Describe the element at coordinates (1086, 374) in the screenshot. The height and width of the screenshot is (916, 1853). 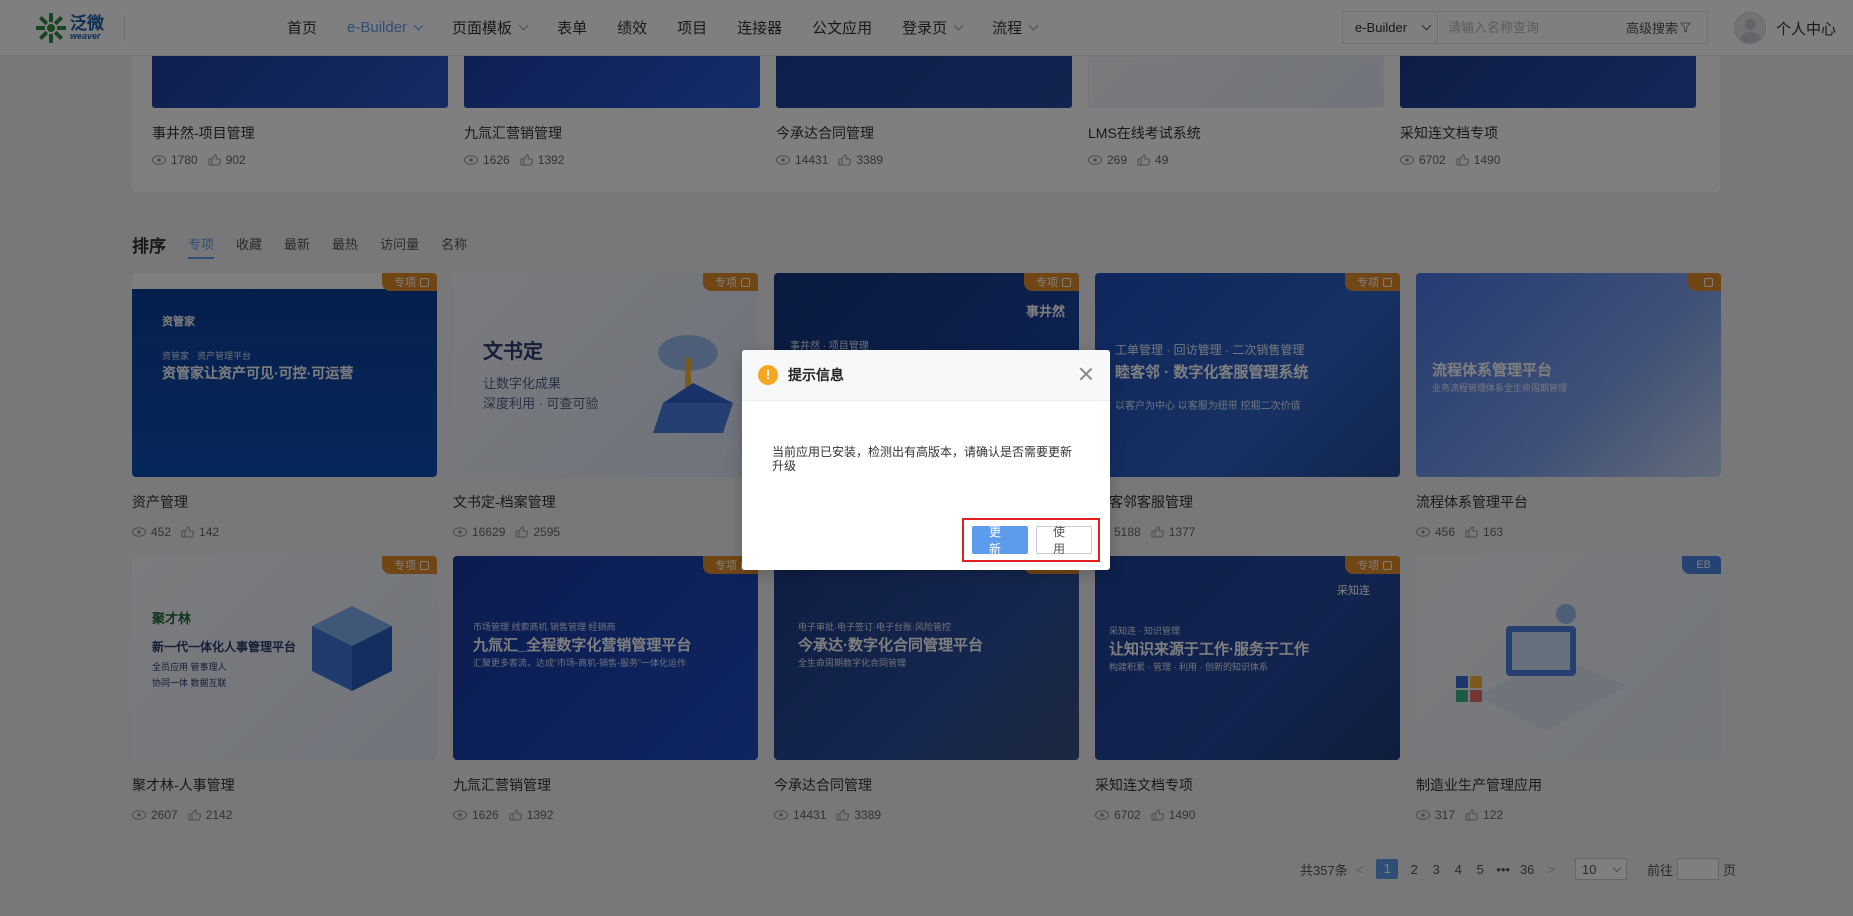
I see `close-icon` at that location.